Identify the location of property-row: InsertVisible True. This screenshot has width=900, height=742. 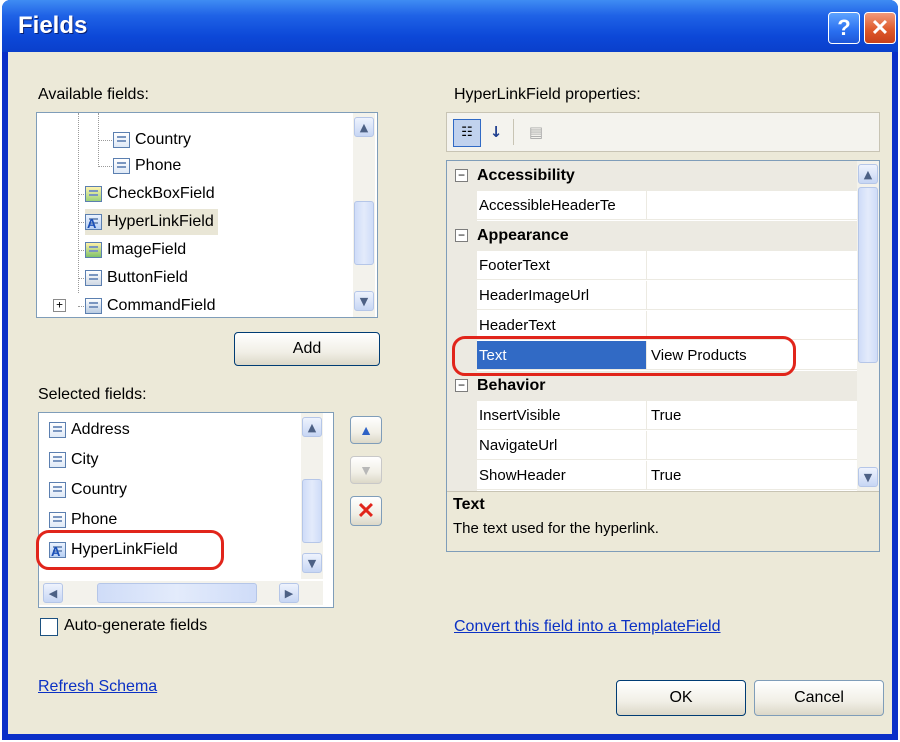
(652, 416).